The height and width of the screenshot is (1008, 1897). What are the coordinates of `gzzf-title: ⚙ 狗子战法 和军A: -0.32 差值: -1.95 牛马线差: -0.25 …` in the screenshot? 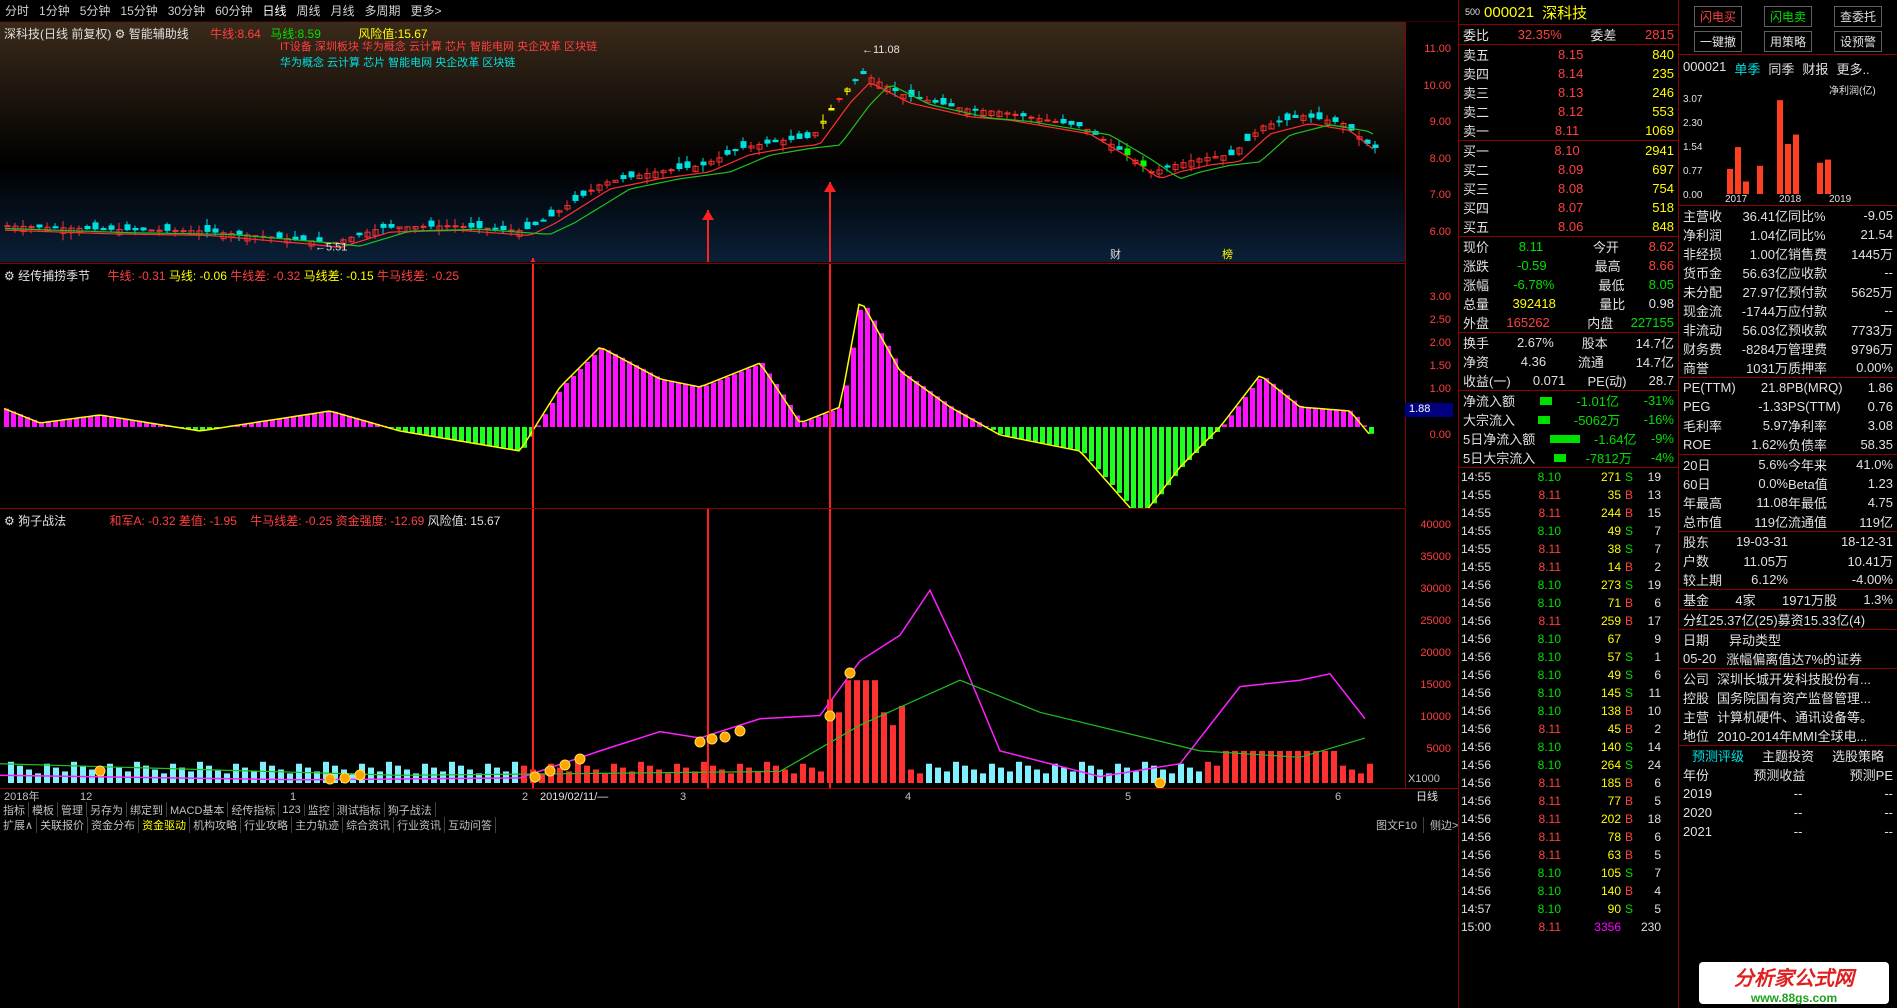 It's located at (252, 520).